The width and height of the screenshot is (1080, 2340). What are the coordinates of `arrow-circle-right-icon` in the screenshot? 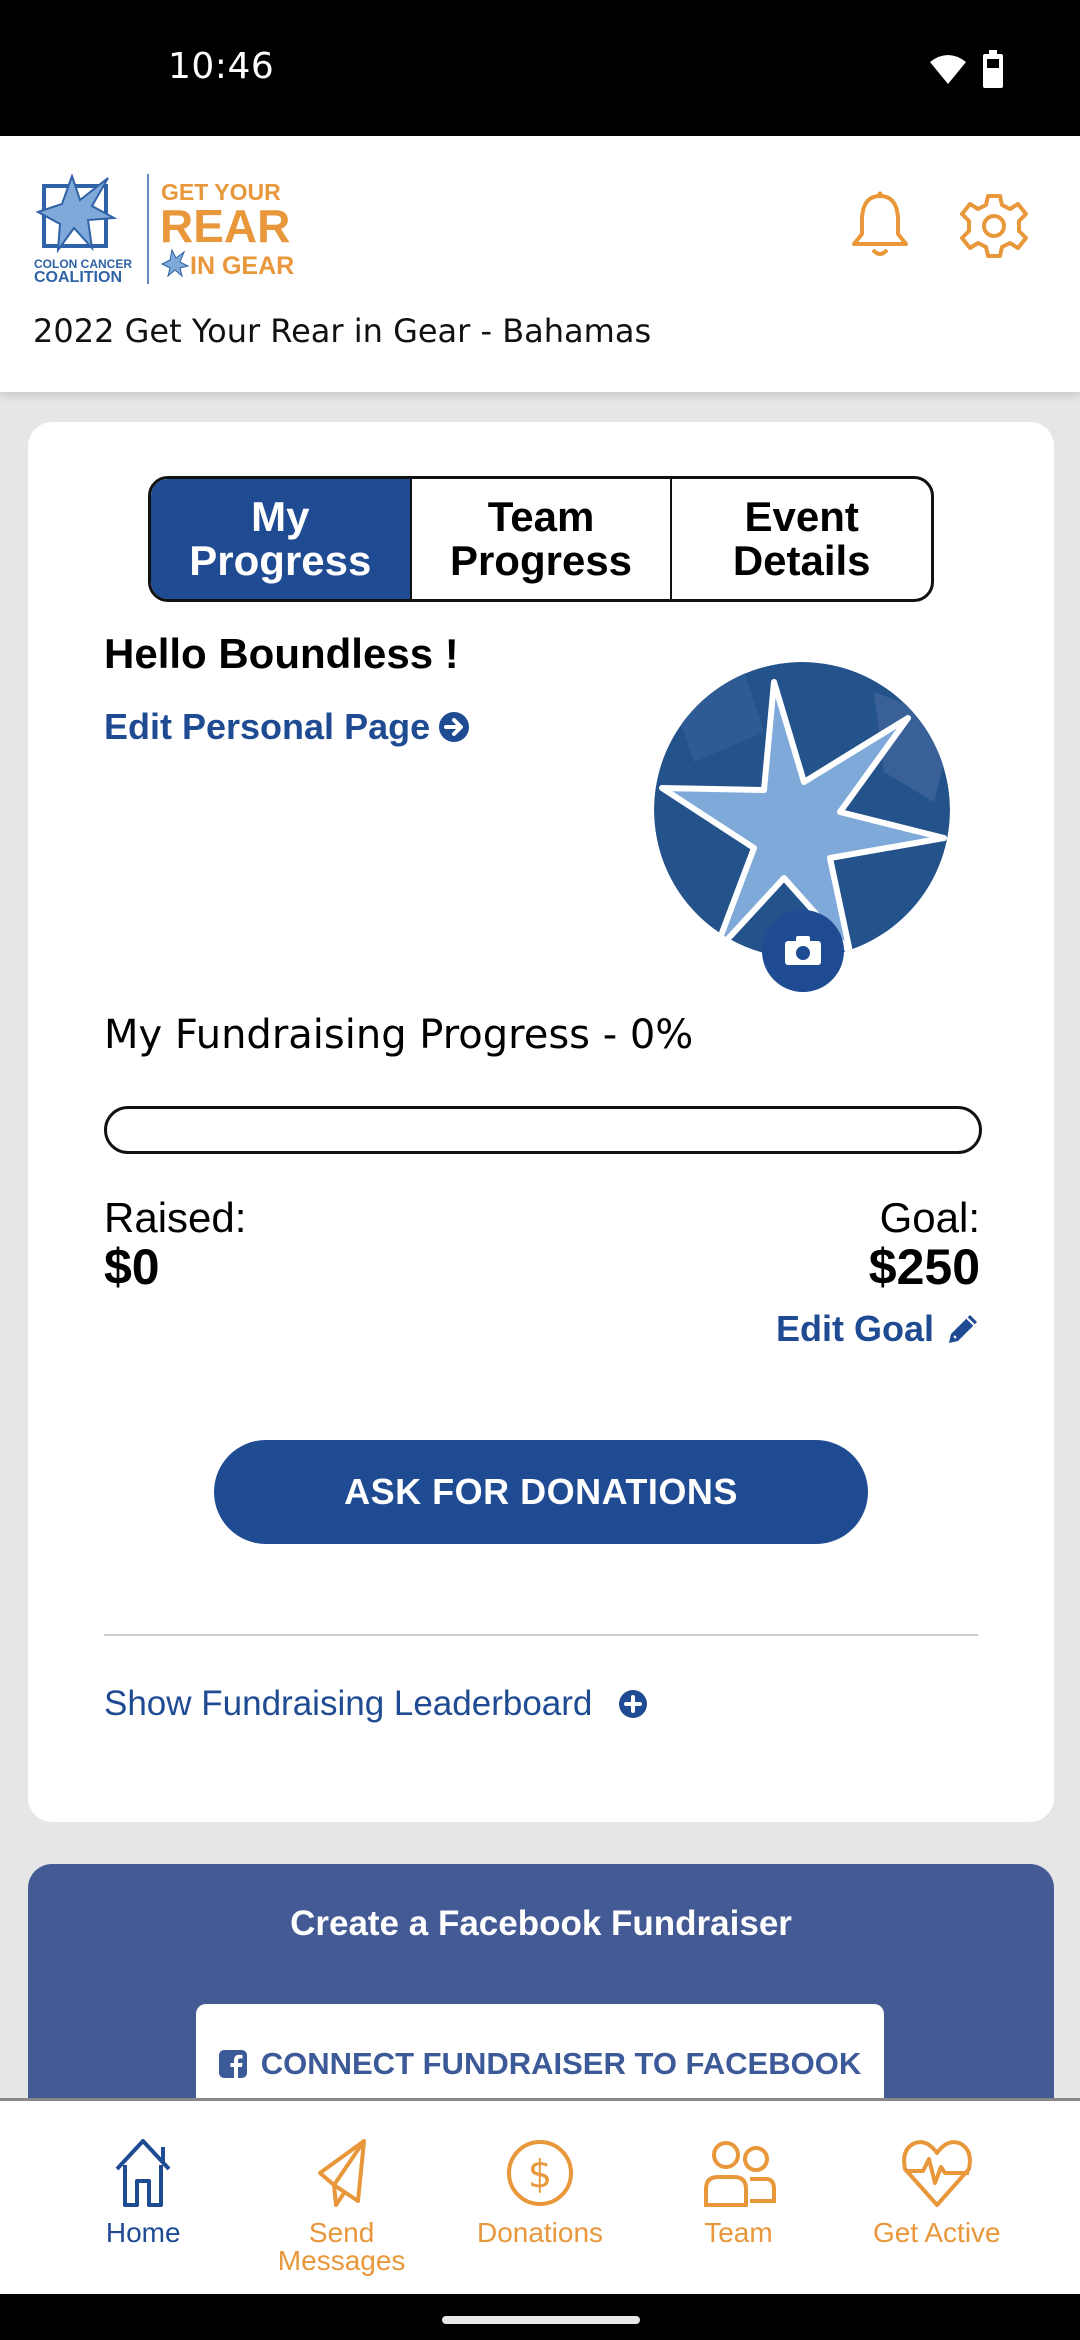 It's located at (454, 727).